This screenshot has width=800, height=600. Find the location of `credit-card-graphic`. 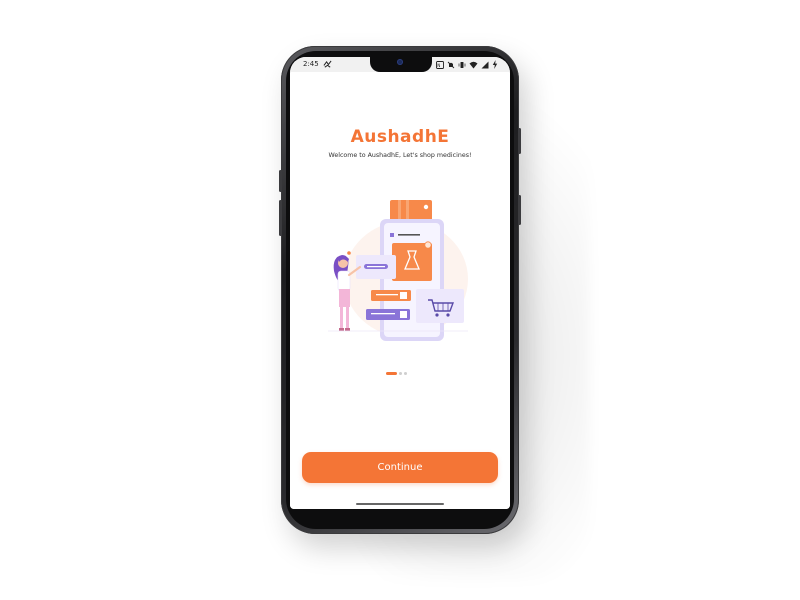

credit-card-graphic is located at coordinates (411, 211).